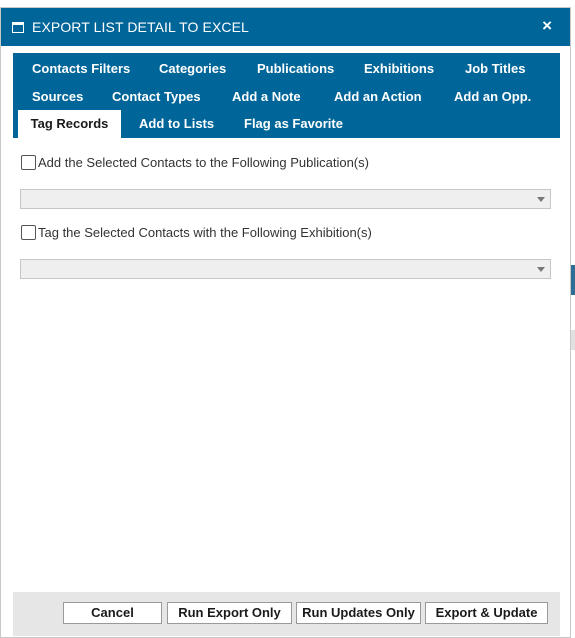  I want to click on tab-add-an-action: Add an Action, so click(378, 97).